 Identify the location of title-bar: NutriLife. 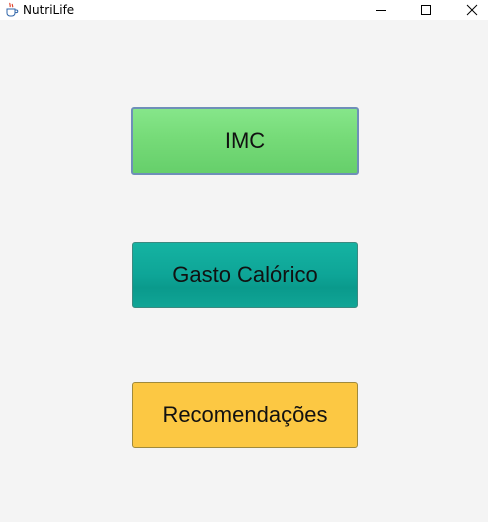
(244, 10).